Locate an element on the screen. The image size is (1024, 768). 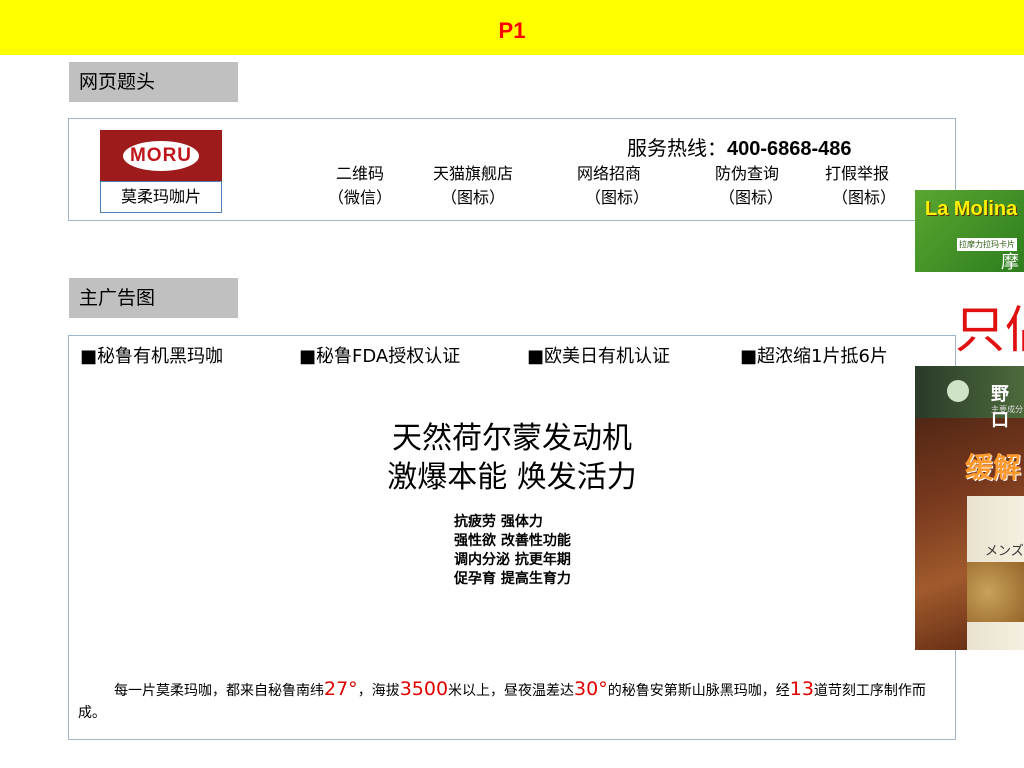
hotline-label: 服务热线： is located at coordinates (677, 148).